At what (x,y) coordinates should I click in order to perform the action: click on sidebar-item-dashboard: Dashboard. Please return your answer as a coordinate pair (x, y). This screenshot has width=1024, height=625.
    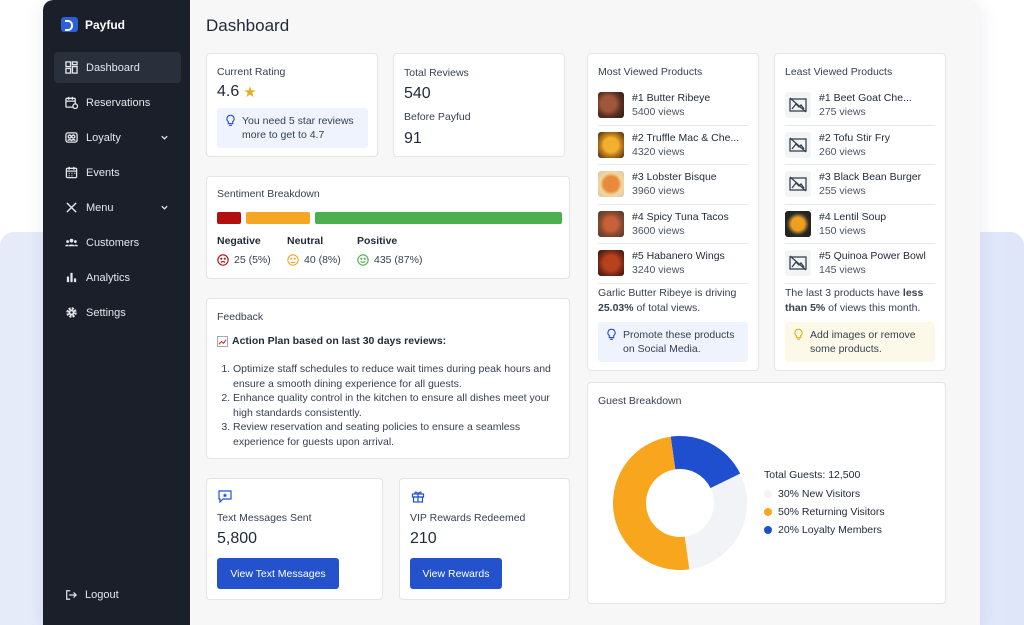
    Looking at the image, I should click on (117, 67).